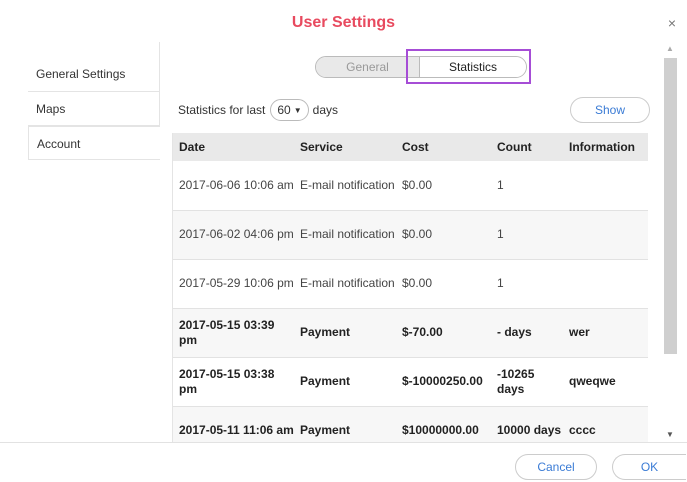 This screenshot has height=482, width=687. What do you see at coordinates (529, 430) in the screenshot?
I see `cell-count: 10000 days` at bounding box center [529, 430].